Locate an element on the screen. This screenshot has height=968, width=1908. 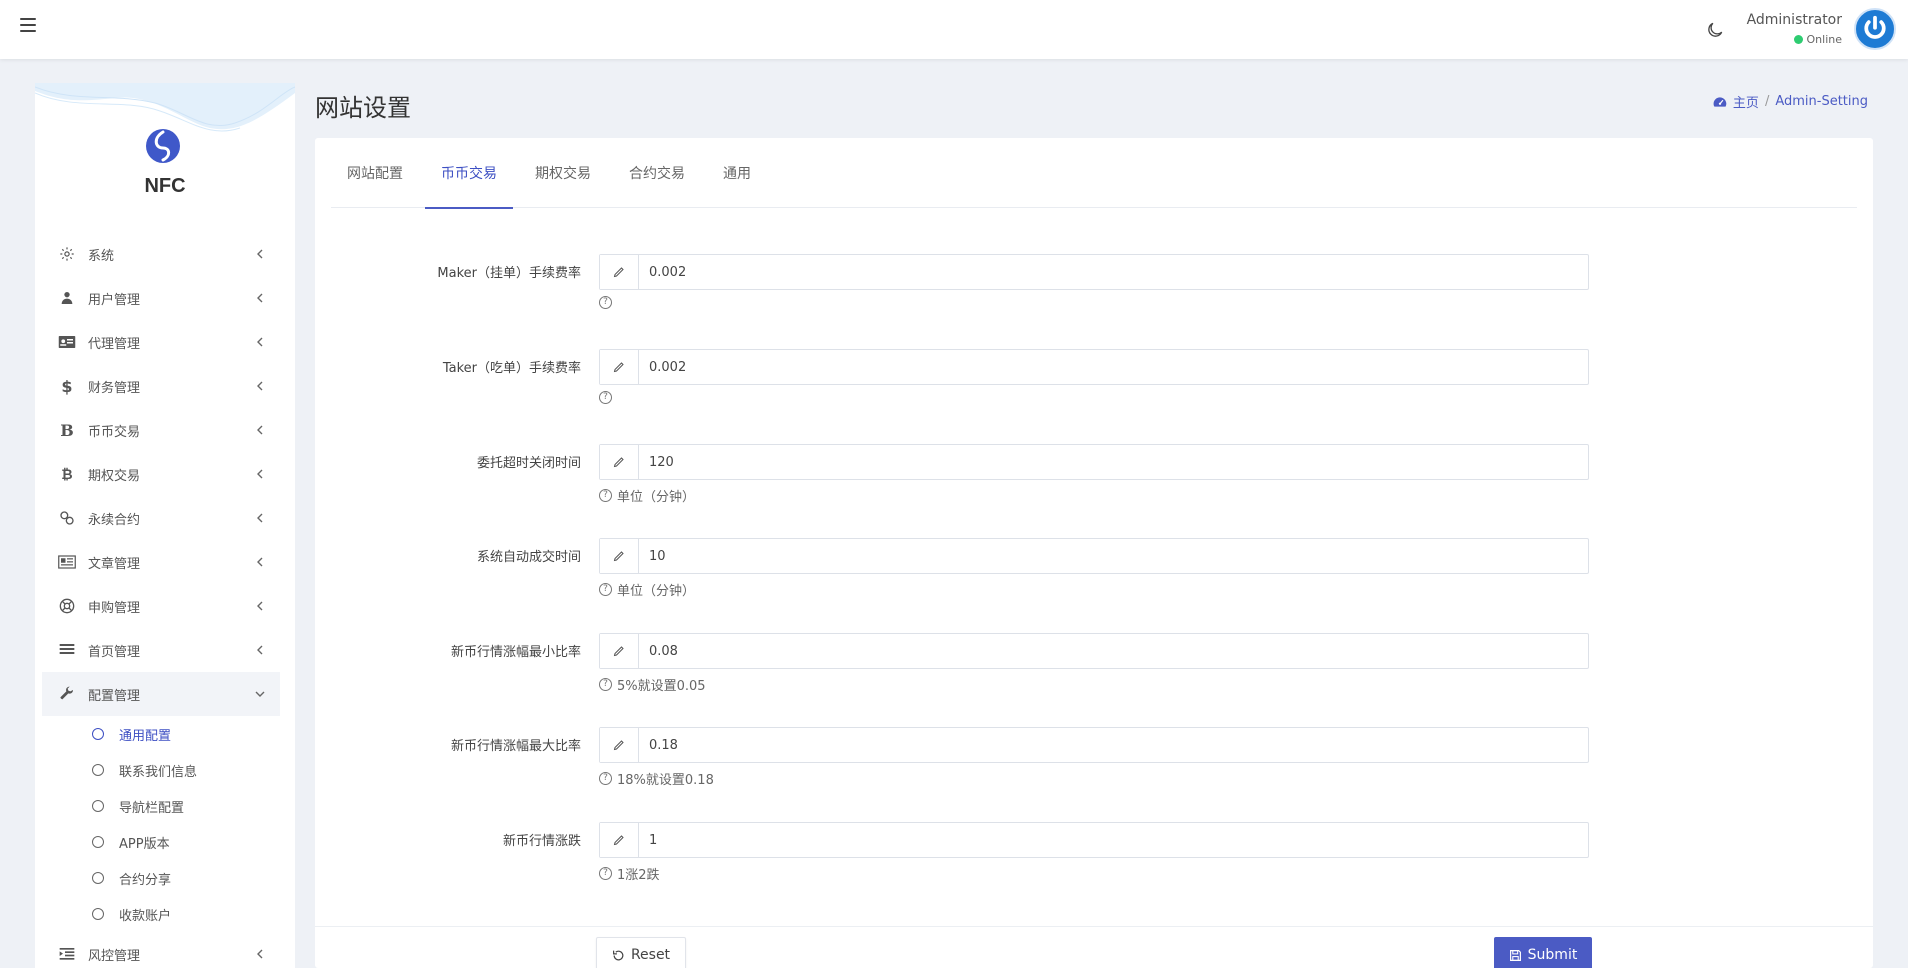
wrench-icon is located at coordinates (67, 694).